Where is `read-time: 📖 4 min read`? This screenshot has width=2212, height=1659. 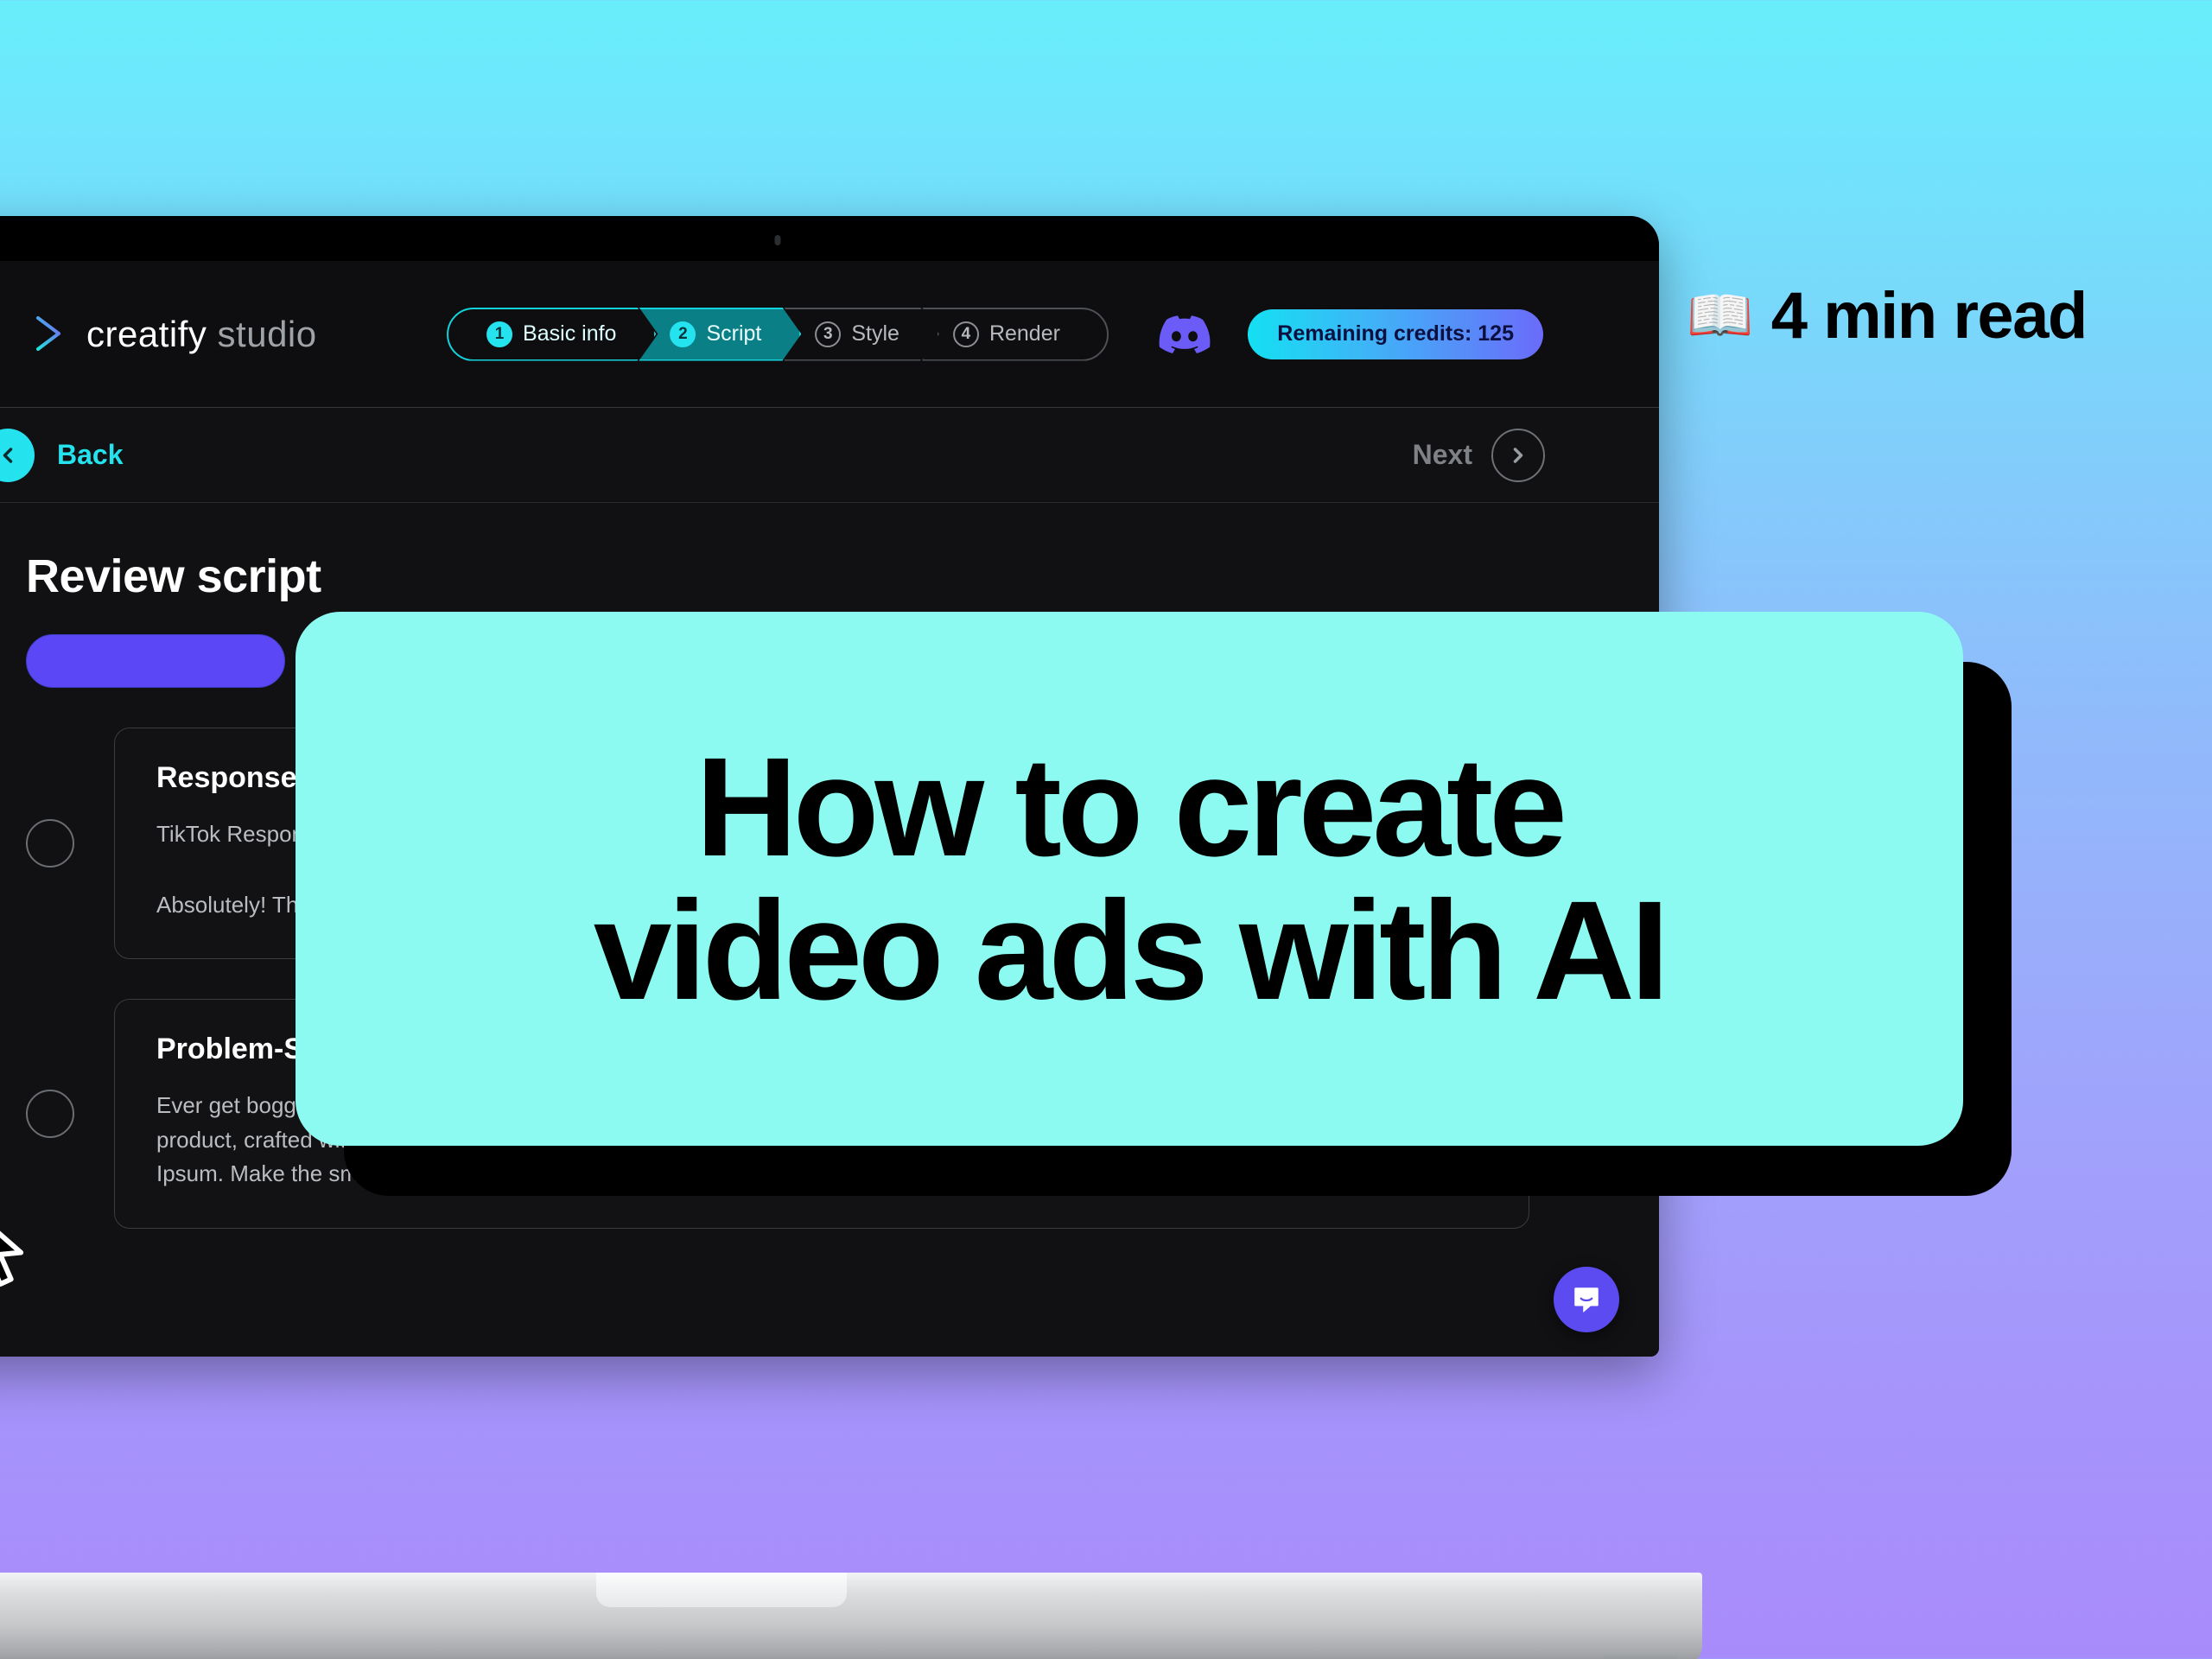 read-time: 📖 4 min read is located at coordinates (1887, 315).